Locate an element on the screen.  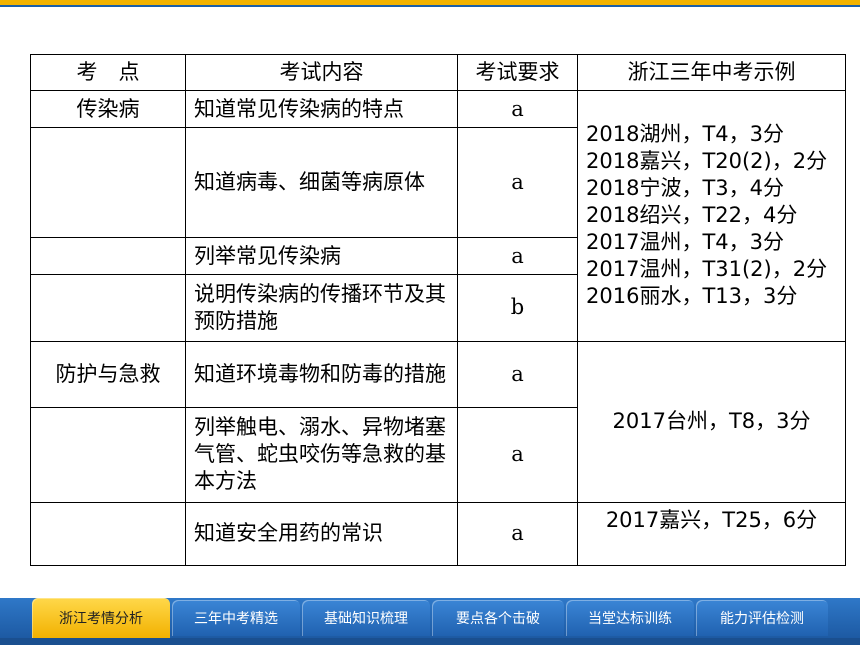
content-cell: 说明传染病的传播环节及其预防措施 is located at coordinates (321, 308).